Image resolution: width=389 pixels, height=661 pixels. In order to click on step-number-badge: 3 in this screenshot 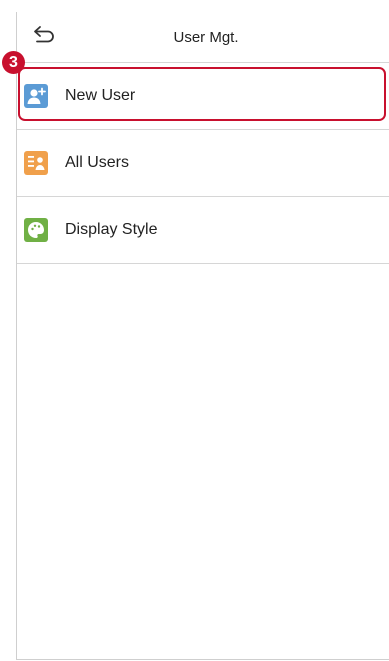, I will do `click(13, 62)`.